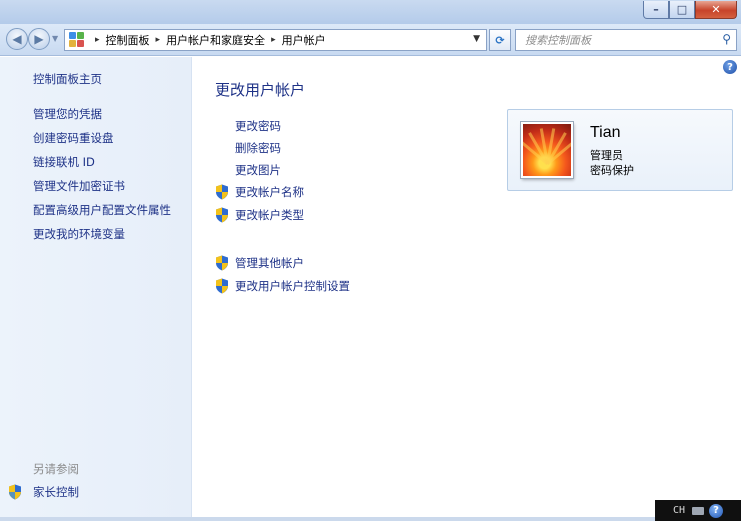  I want to click on keyboard-icon, so click(698, 510).